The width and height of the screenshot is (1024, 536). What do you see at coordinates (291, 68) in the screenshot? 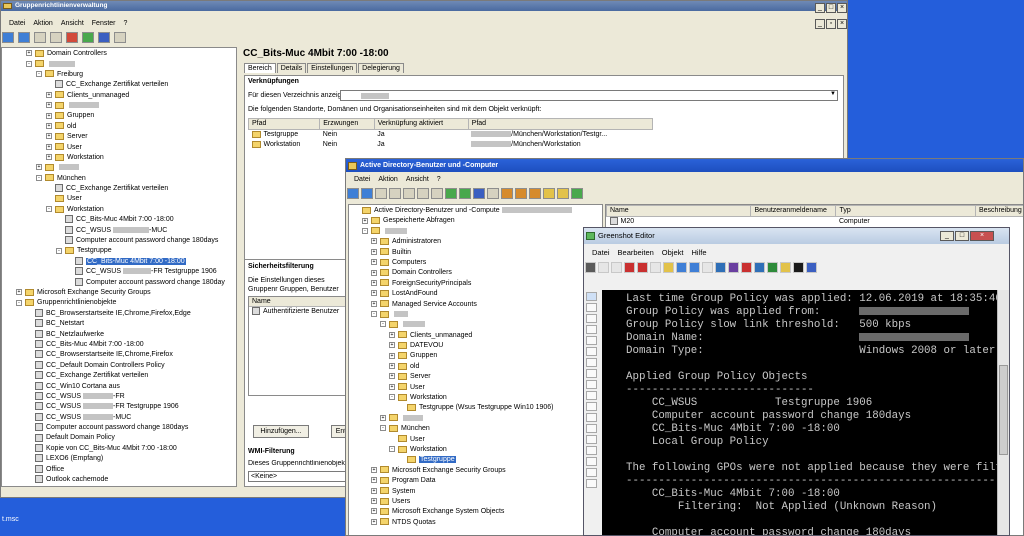
I see `tab-details: Details` at bounding box center [291, 68].